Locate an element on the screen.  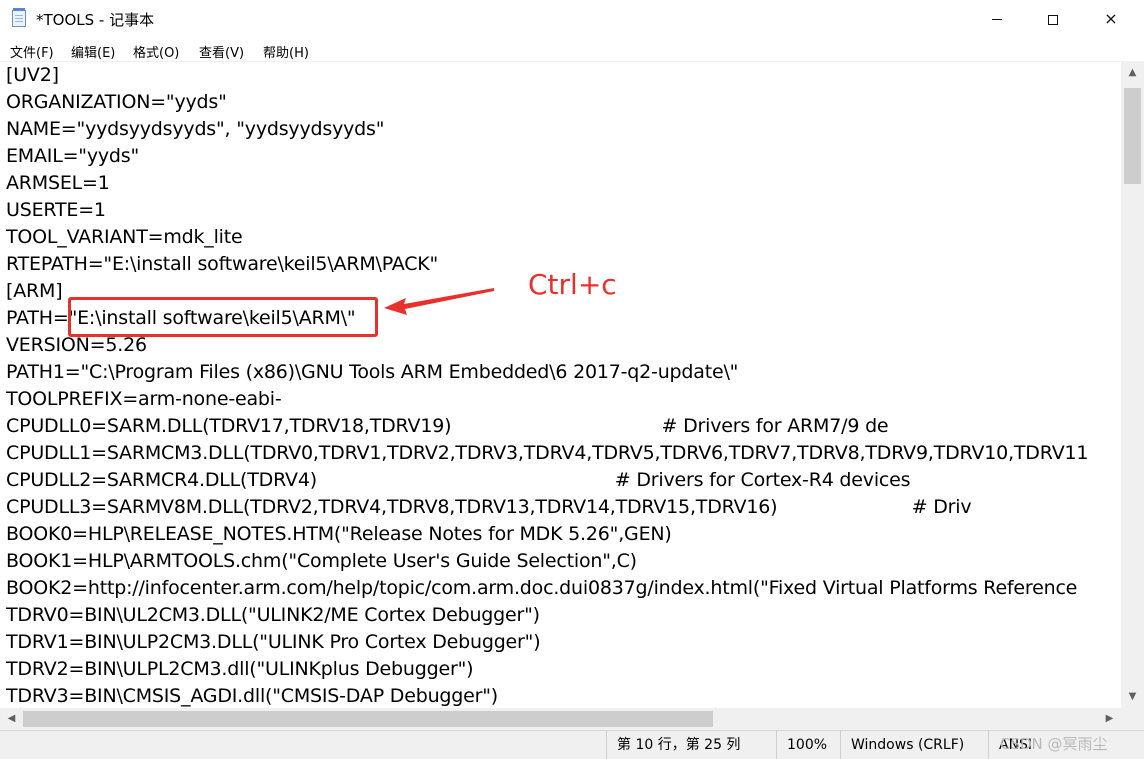
maximize-icon is located at coordinates (1053, 19).